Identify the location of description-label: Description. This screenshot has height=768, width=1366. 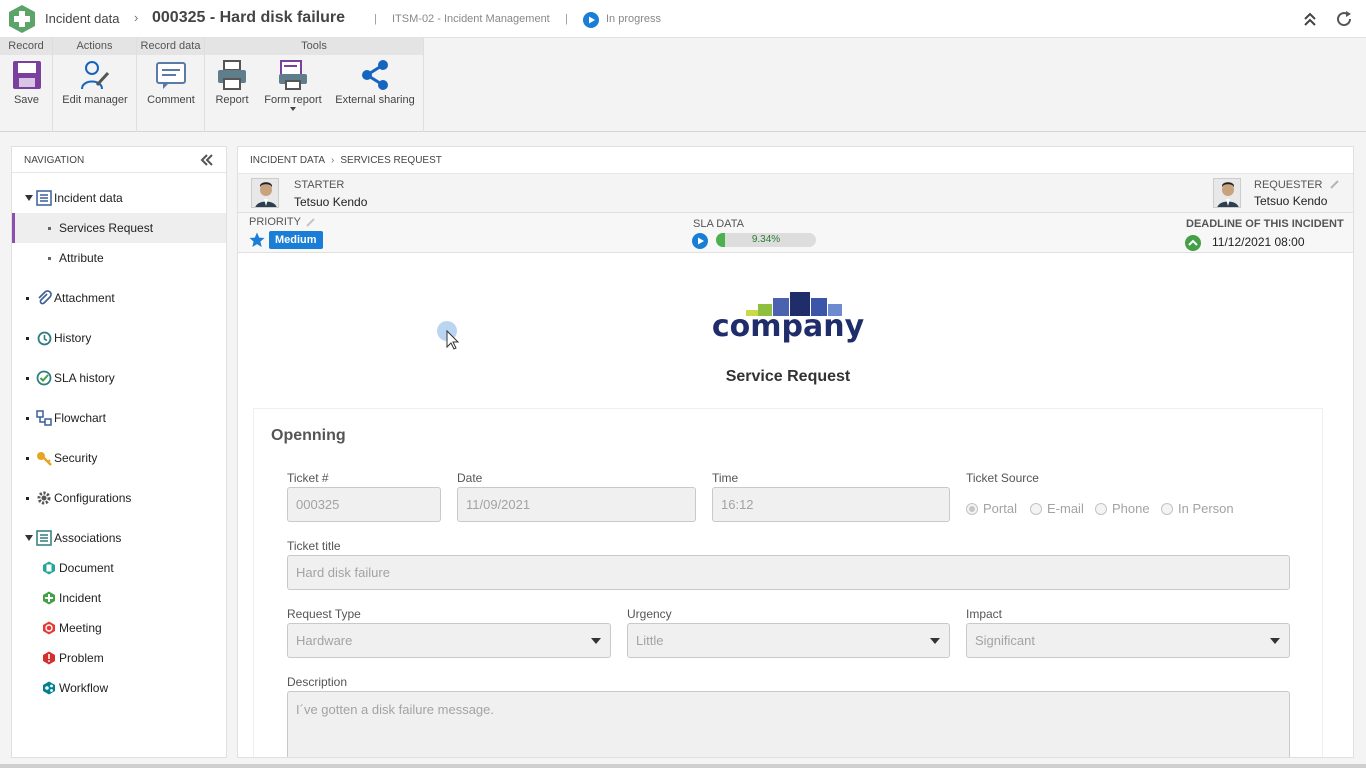
(317, 682).